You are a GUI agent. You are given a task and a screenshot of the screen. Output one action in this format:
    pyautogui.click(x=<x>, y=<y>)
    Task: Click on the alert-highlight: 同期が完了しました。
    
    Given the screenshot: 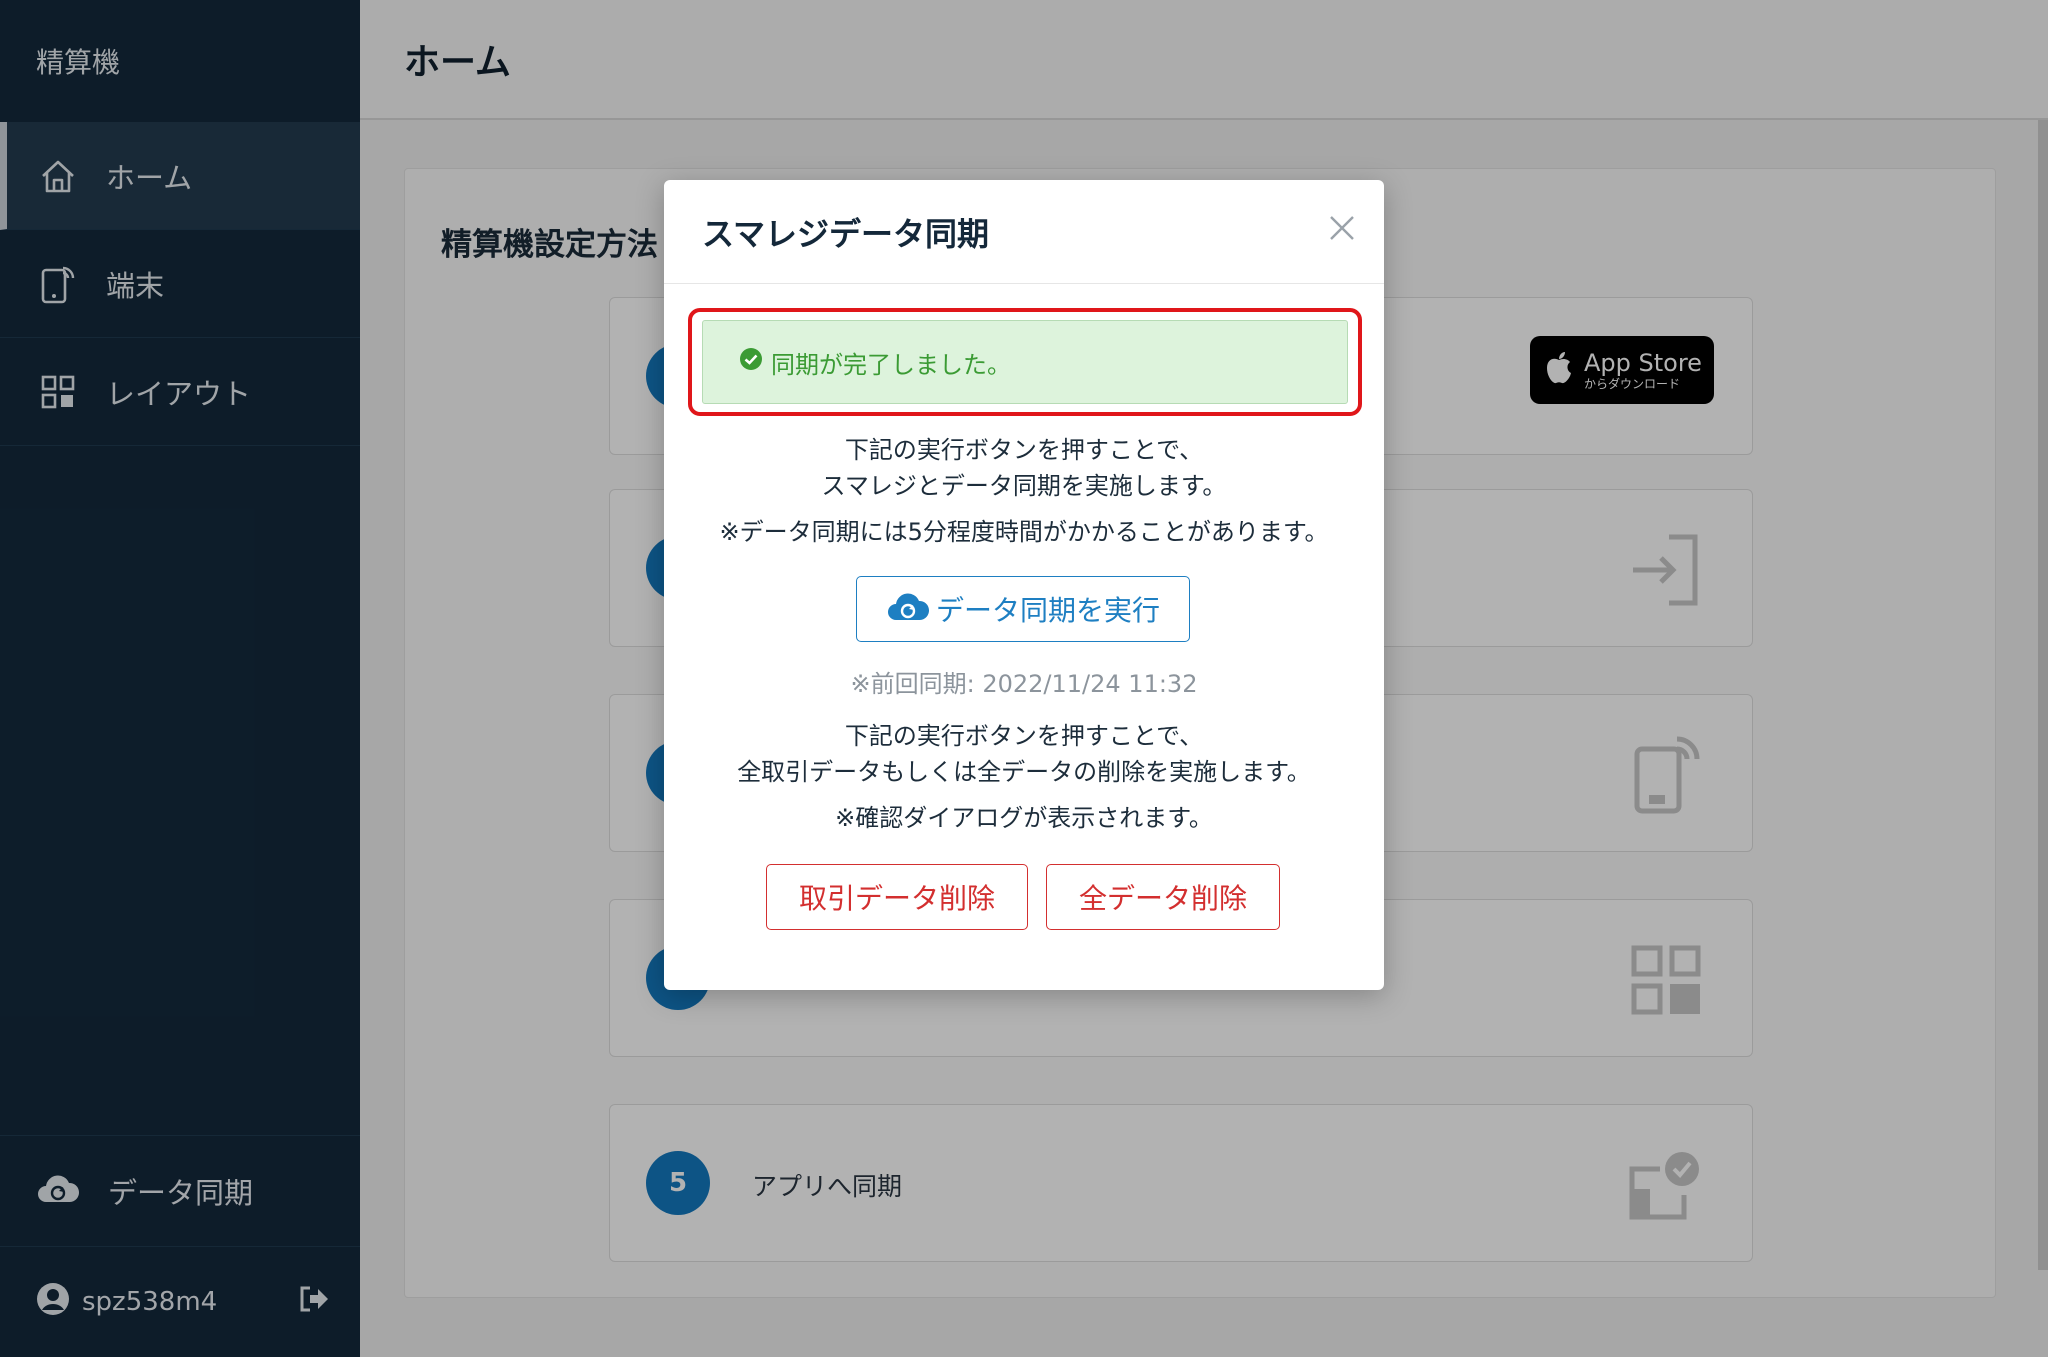 What is the action you would take?
    pyautogui.click(x=1025, y=362)
    